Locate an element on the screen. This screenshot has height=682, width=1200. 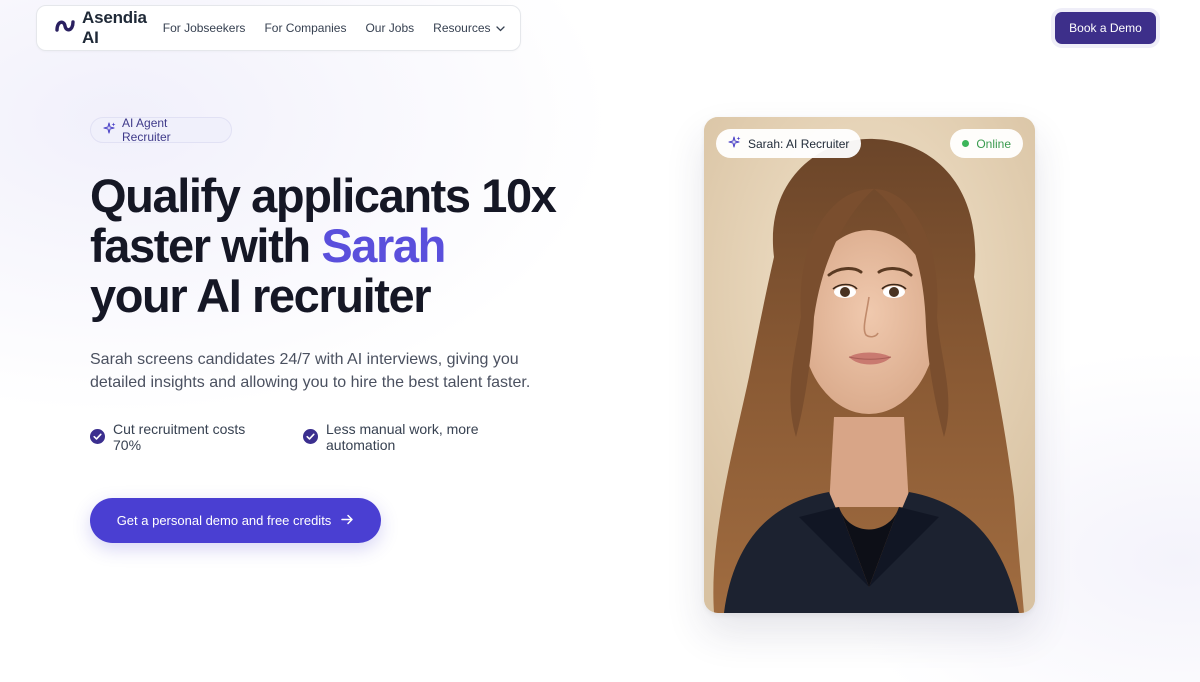
feature-item-costs: Cut recruitment costs 70% is located at coordinates (177, 437).